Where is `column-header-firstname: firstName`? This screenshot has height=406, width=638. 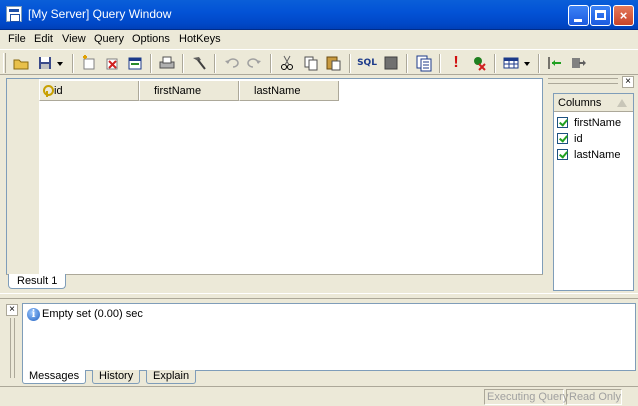
column-header-firstname: firstName is located at coordinates (189, 91).